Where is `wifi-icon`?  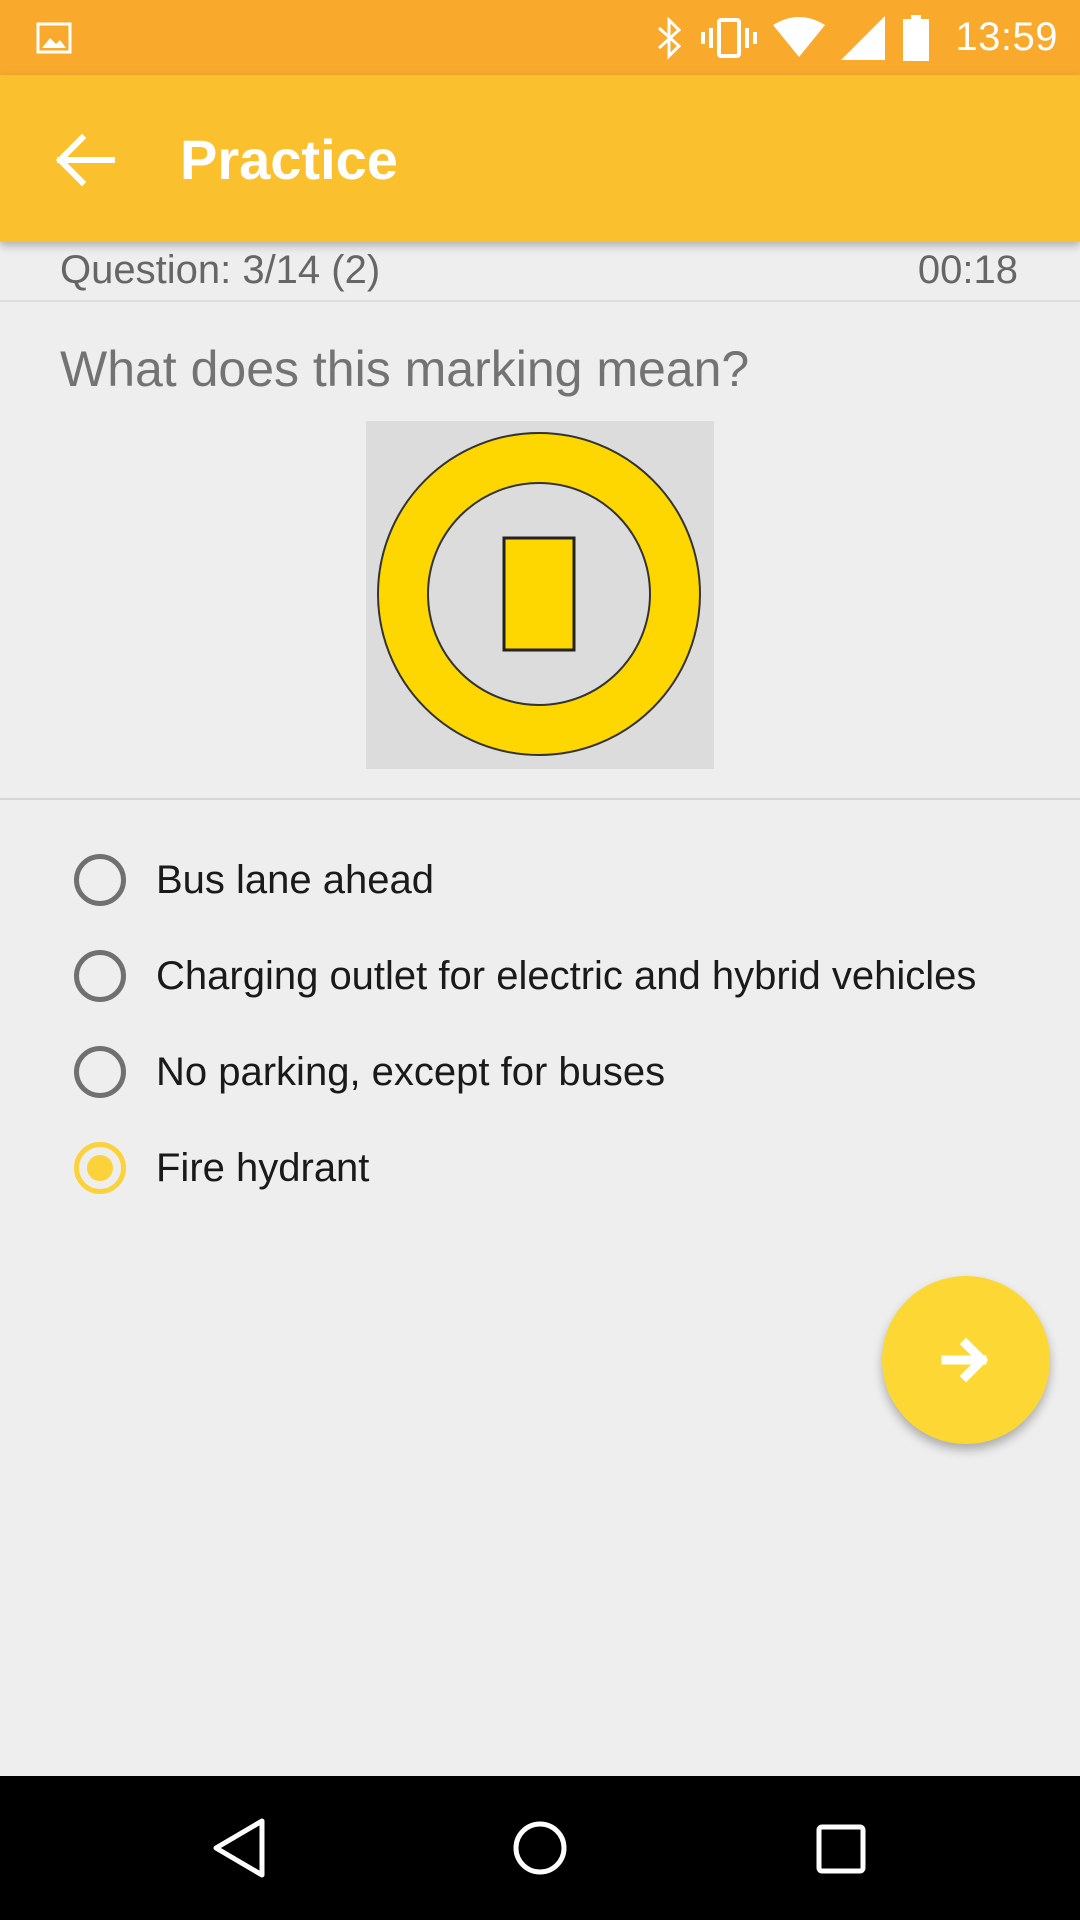
wifi-icon is located at coordinates (799, 36).